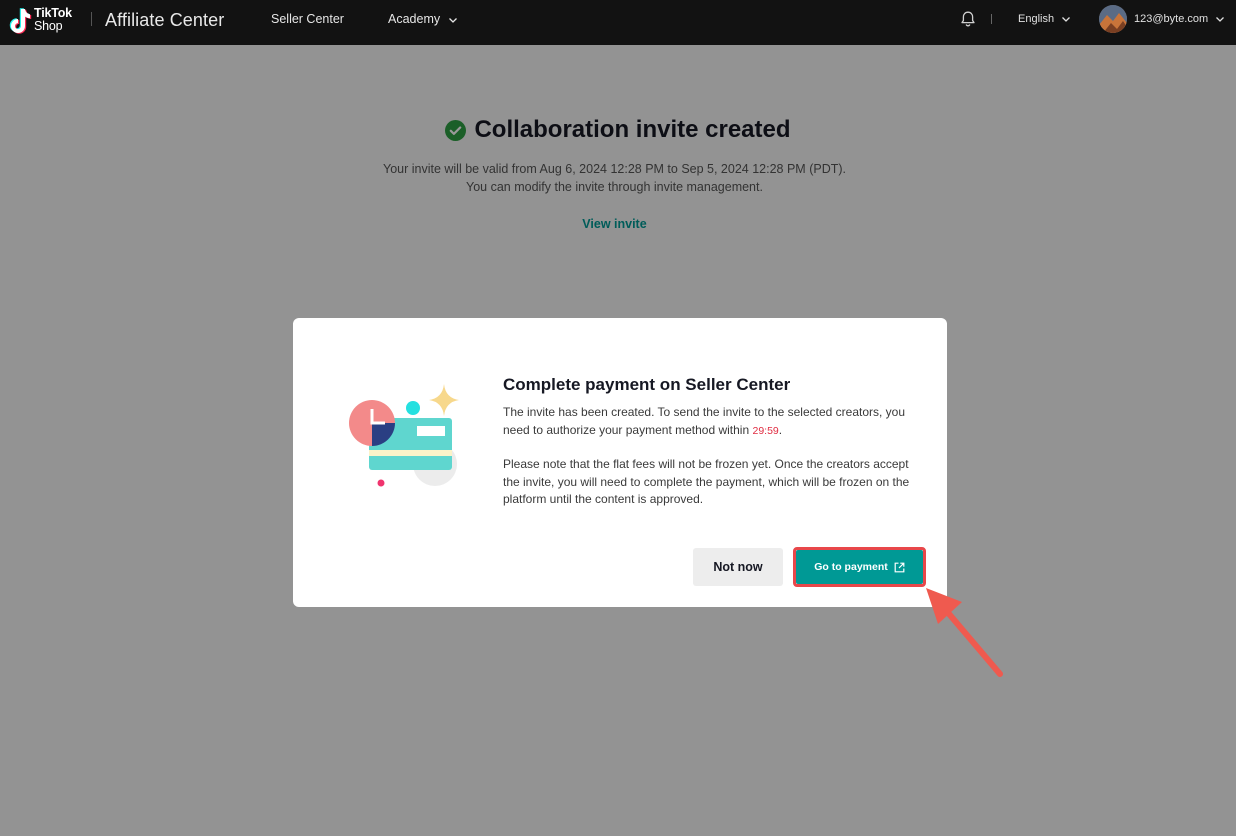  I want to click on logo-line-2: Shop, so click(48, 26).